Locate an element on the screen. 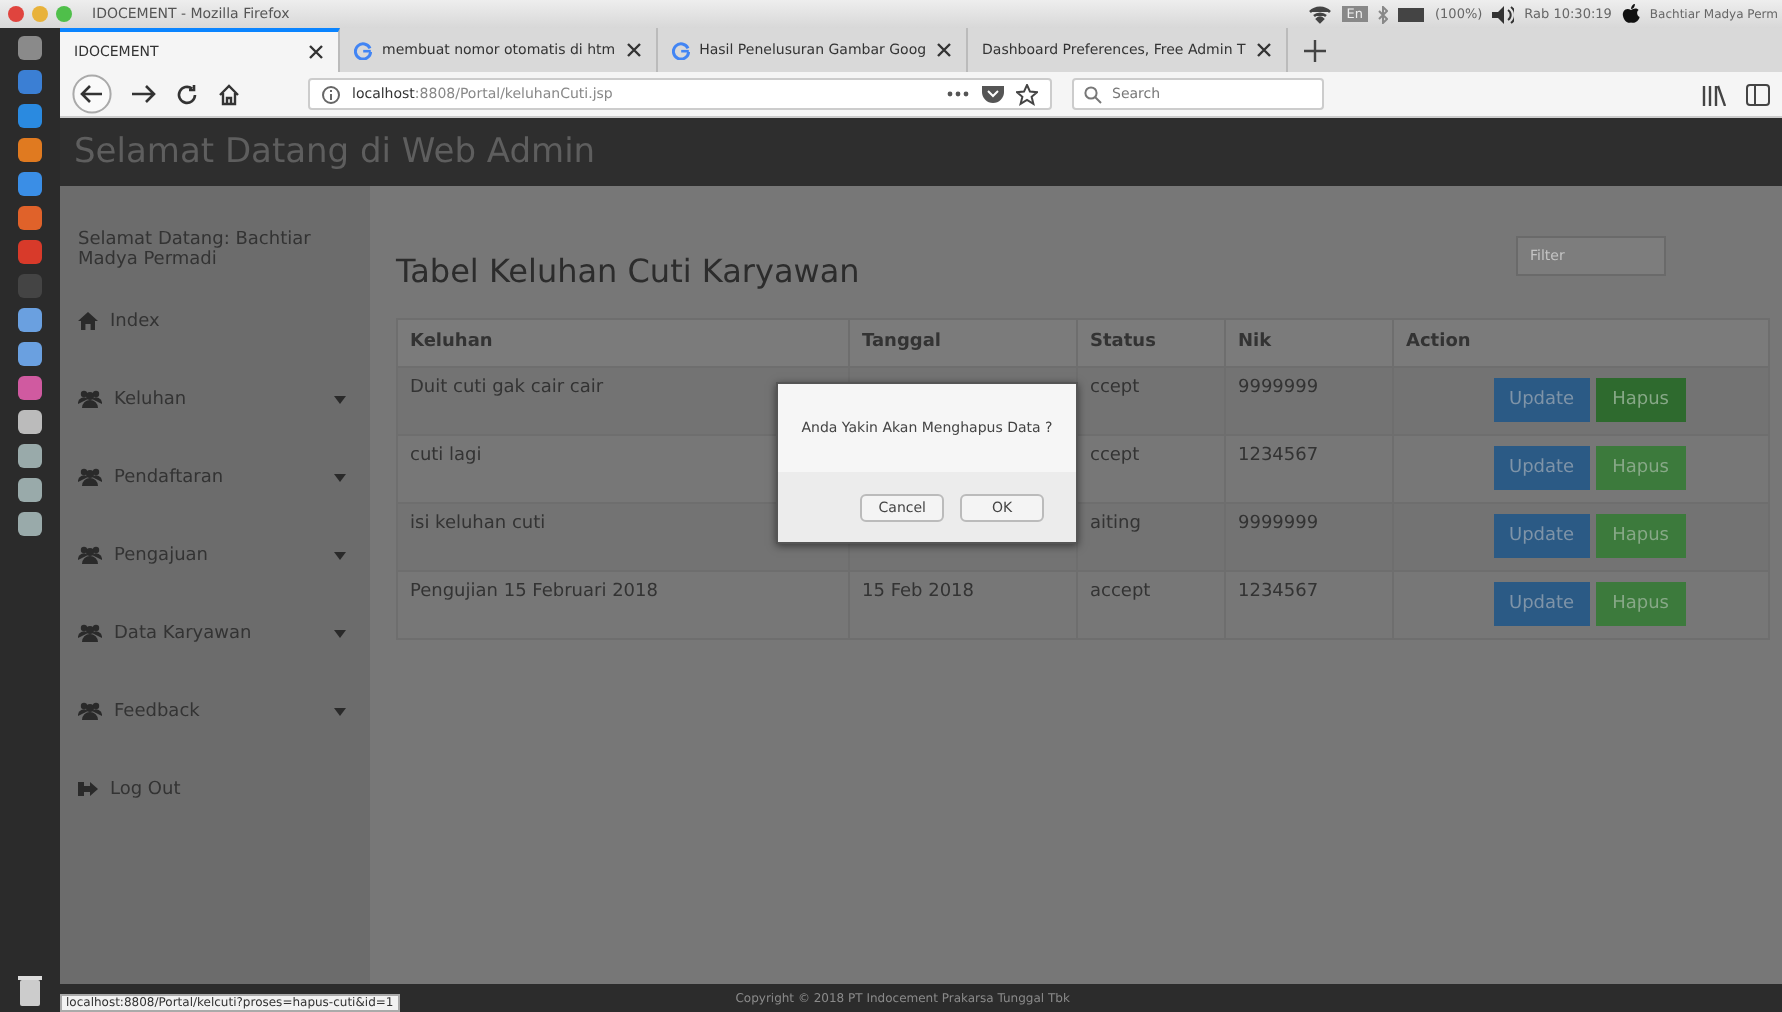  library-icon is located at coordinates (1714, 94).